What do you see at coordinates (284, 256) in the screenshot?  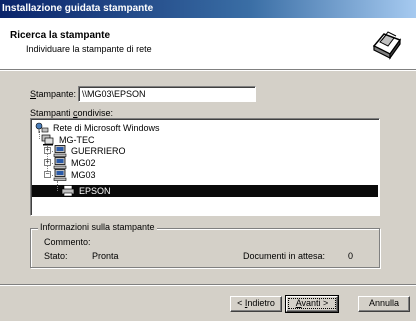 I see `queue-label: Documenti in attesa:` at bounding box center [284, 256].